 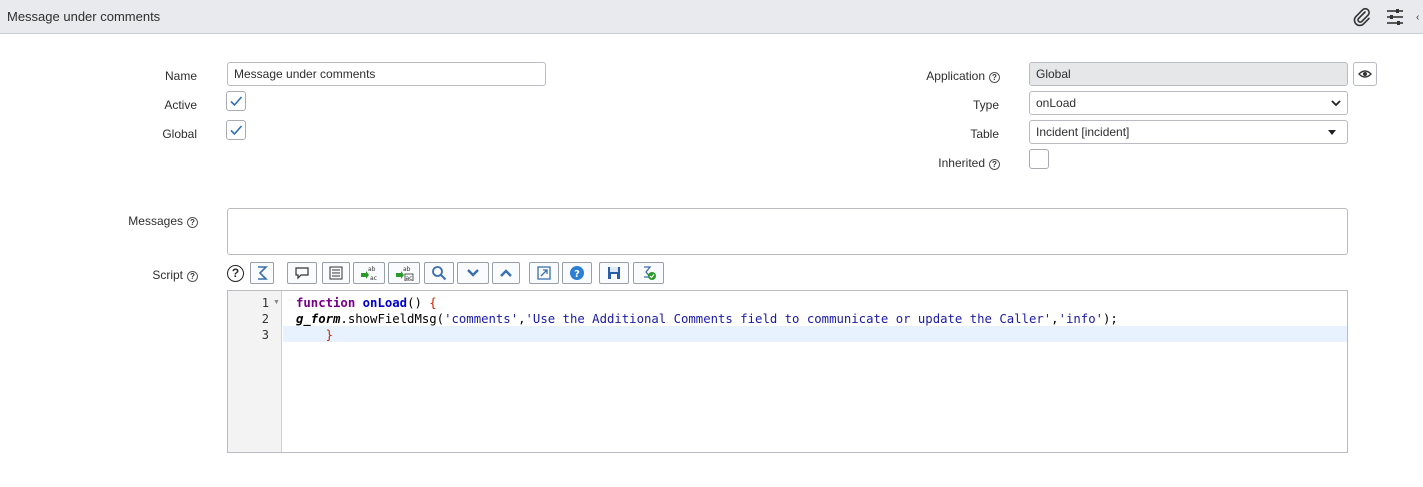 What do you see at coordinates (1395, 17) in the screenshot?
I see `settings-sliders-icon` at bounding box center [1395, 17].